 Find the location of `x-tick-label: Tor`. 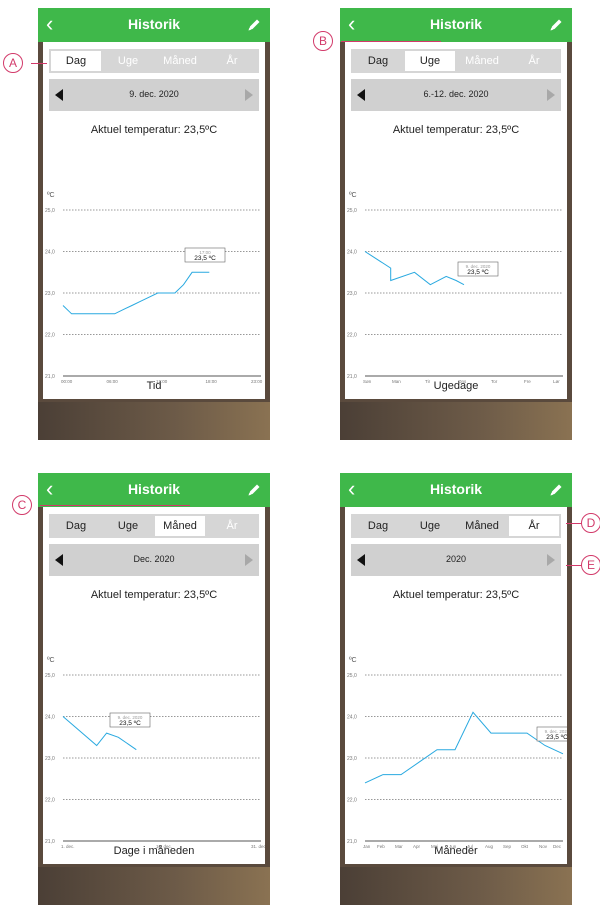

x-tick-label: Tor is located at coordinates (494, 381).